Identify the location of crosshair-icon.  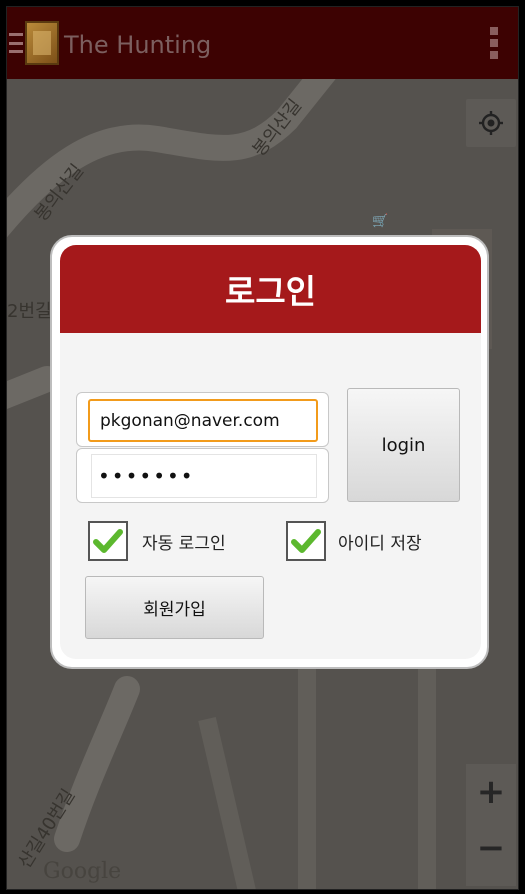
(491, 123).